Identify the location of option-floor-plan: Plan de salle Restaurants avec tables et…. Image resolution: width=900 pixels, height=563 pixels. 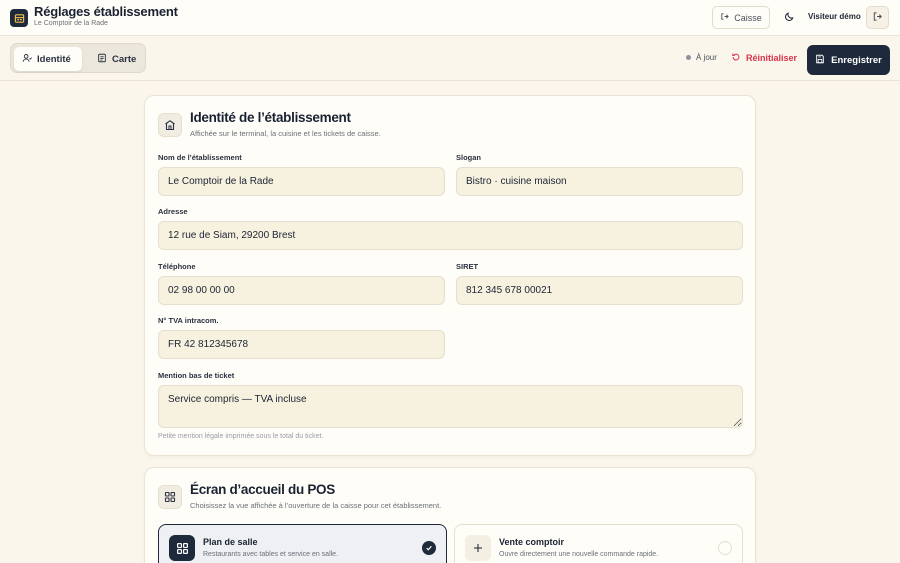
(302, 543).